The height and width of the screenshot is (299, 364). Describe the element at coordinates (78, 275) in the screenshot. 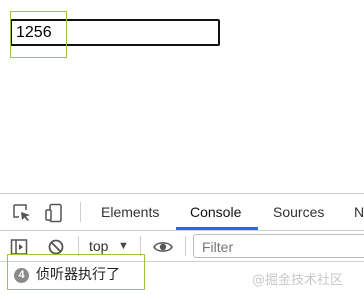

I see `console-message-text: 侦听器执行了` at that location.